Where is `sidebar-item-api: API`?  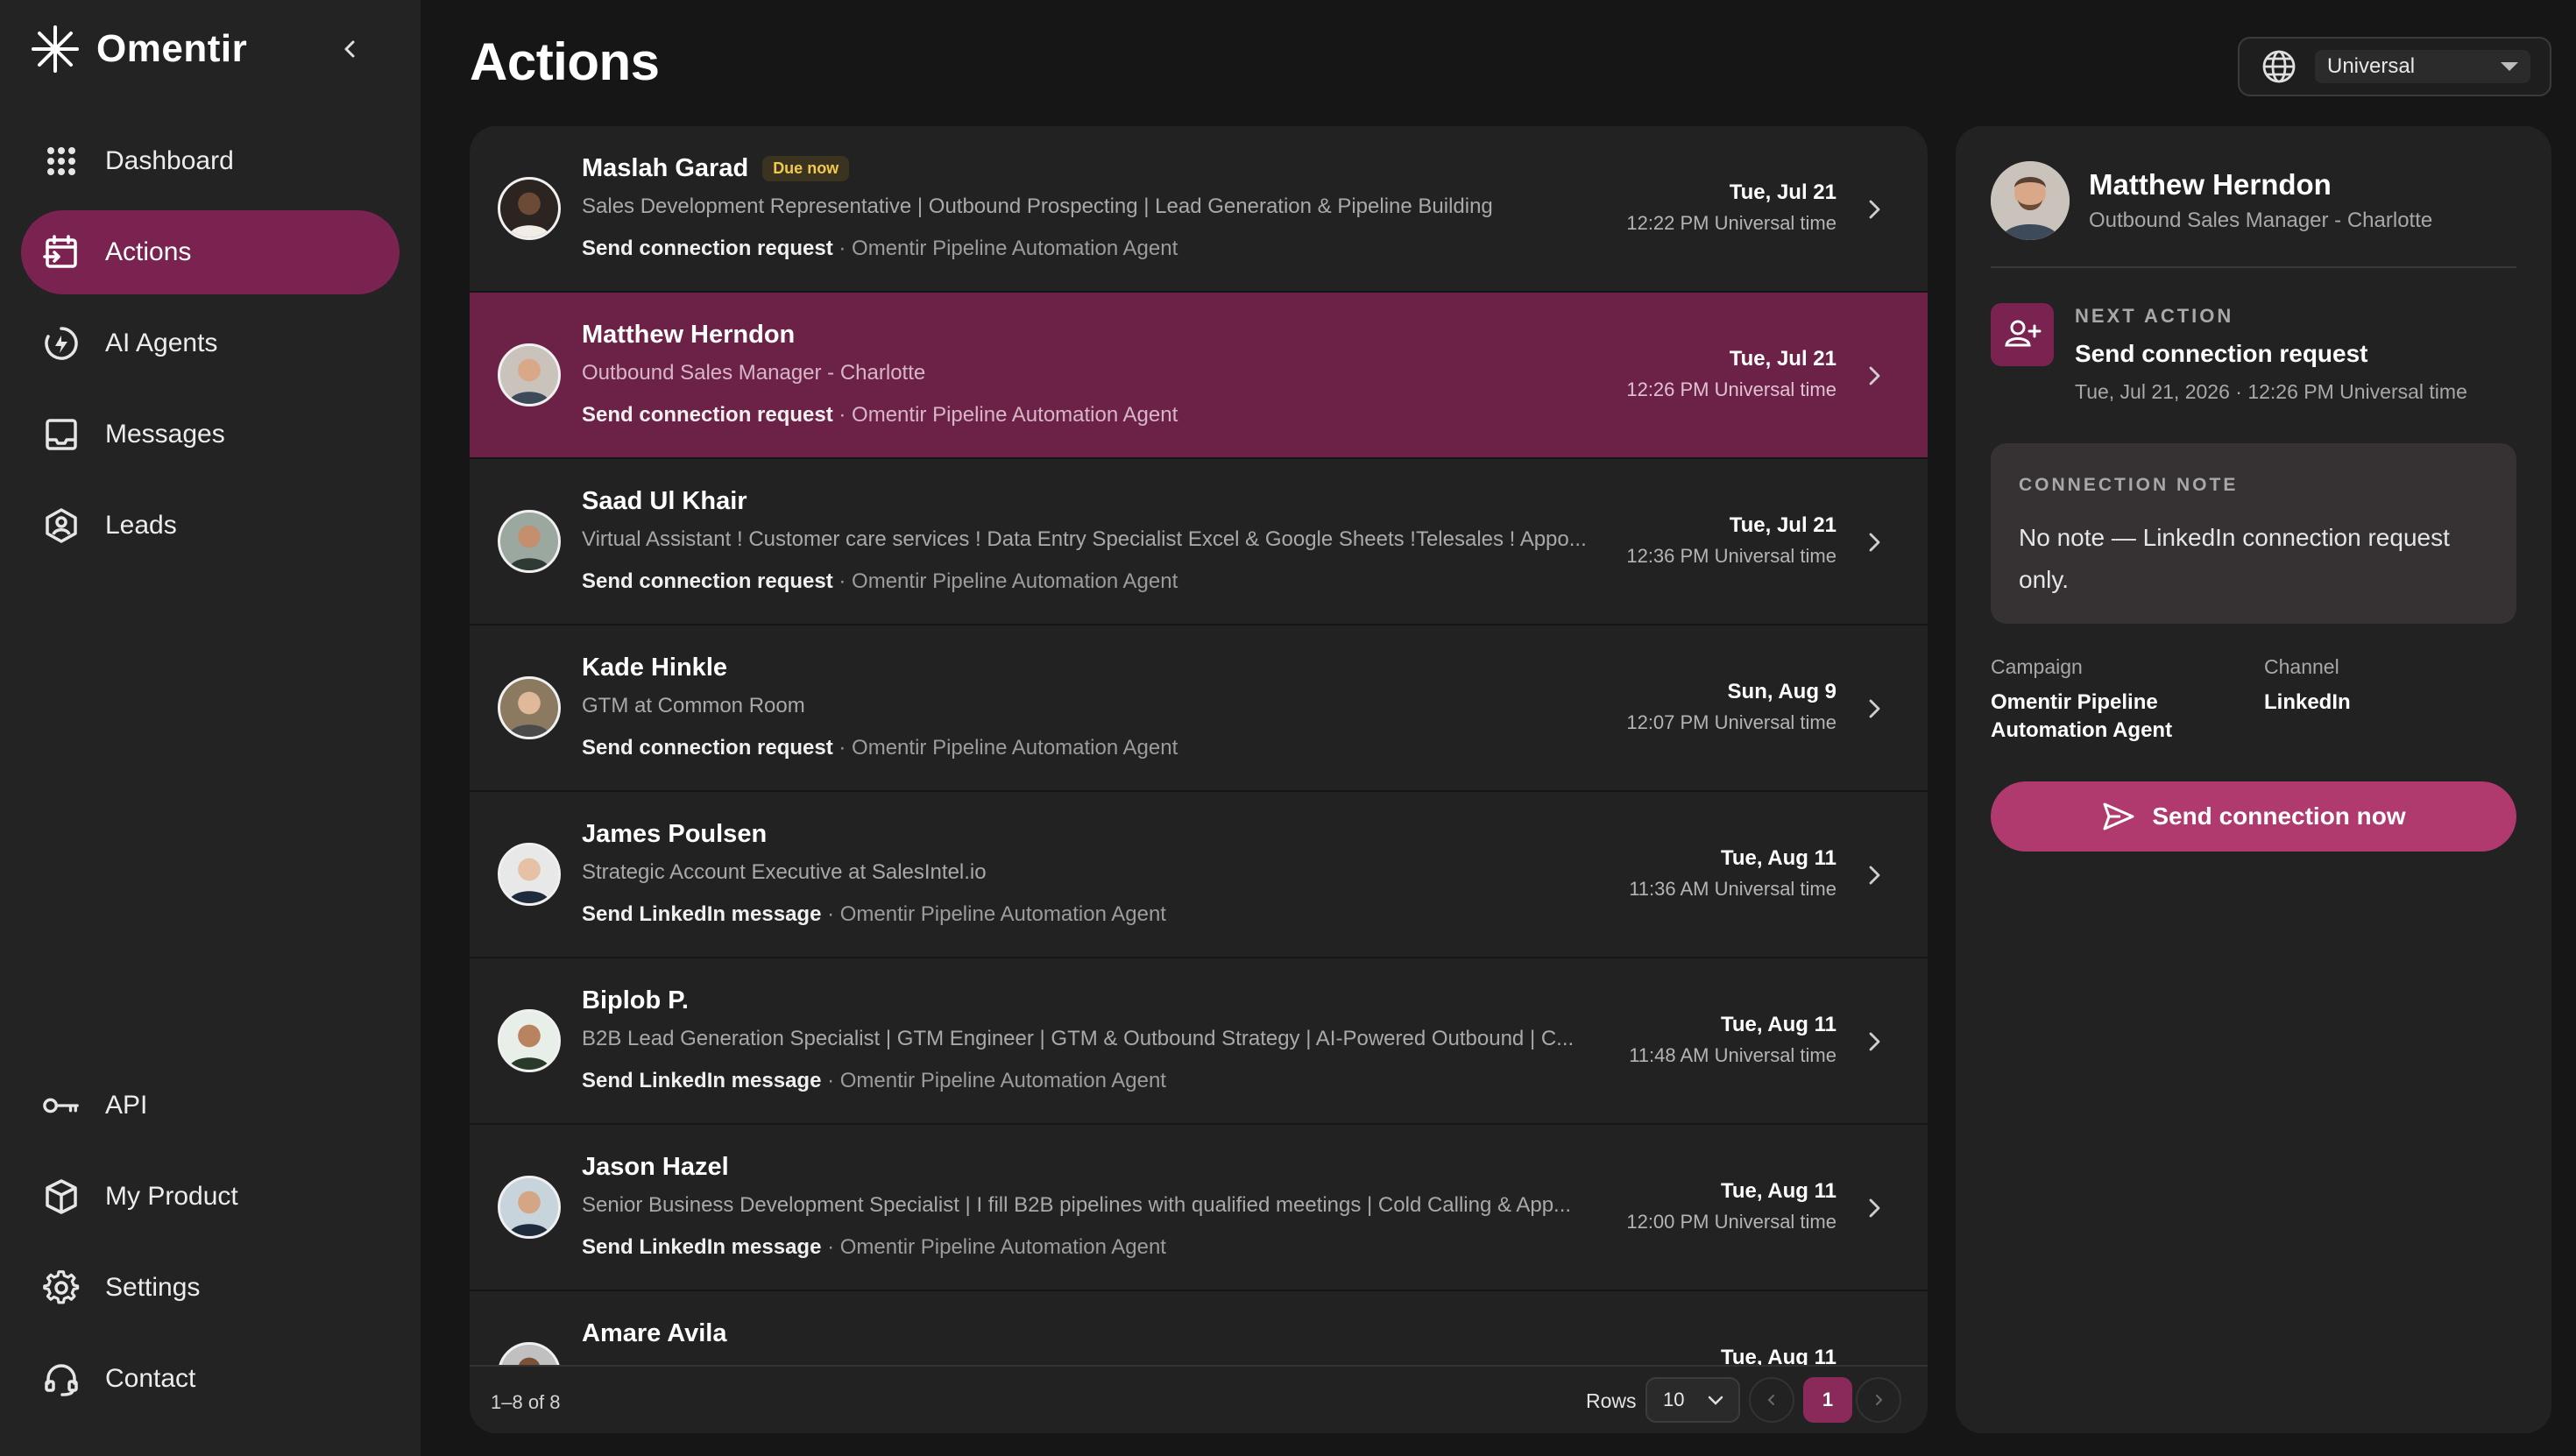
sidebar-item-api: API is located at coordinates (207, 1106).